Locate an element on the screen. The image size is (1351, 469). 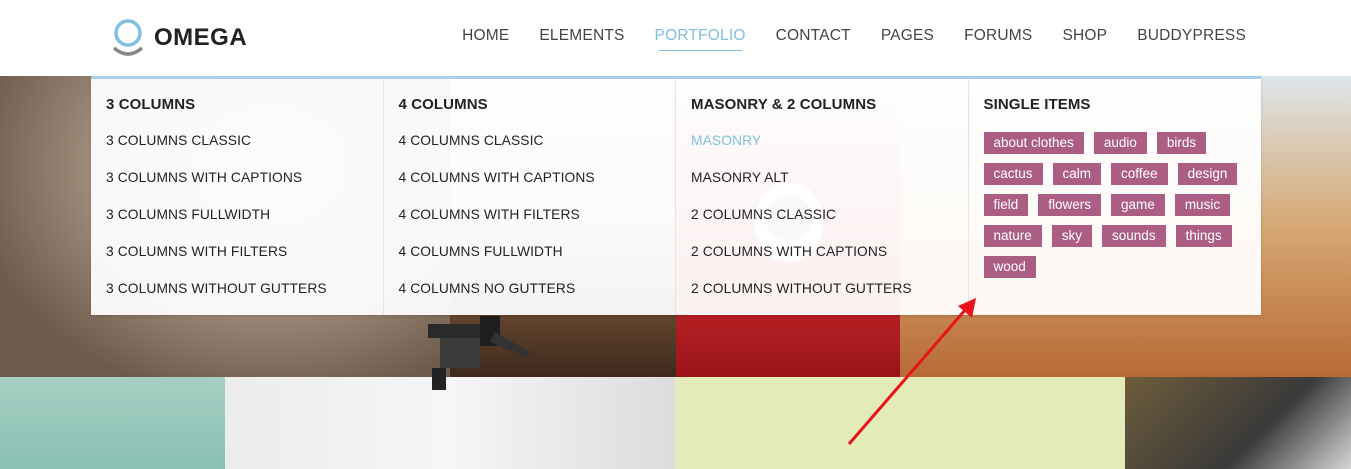
menu-column-title: SINGLE ITEMS is located at coordinates (1037, 104).